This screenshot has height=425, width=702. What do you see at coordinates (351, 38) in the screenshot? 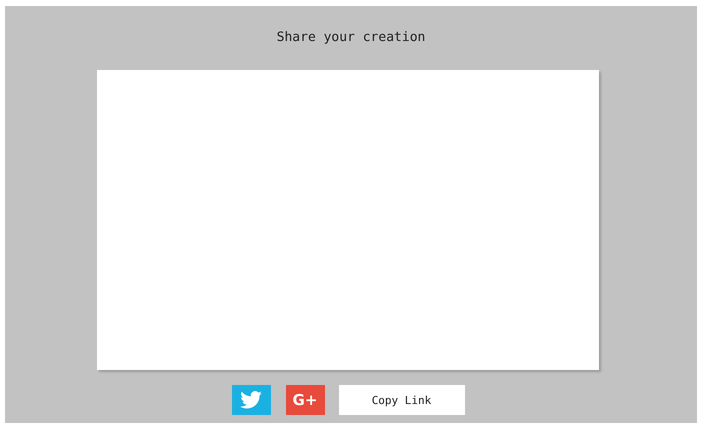
I see `dialog-title: Share your creation` at bounding box center [351, 38].